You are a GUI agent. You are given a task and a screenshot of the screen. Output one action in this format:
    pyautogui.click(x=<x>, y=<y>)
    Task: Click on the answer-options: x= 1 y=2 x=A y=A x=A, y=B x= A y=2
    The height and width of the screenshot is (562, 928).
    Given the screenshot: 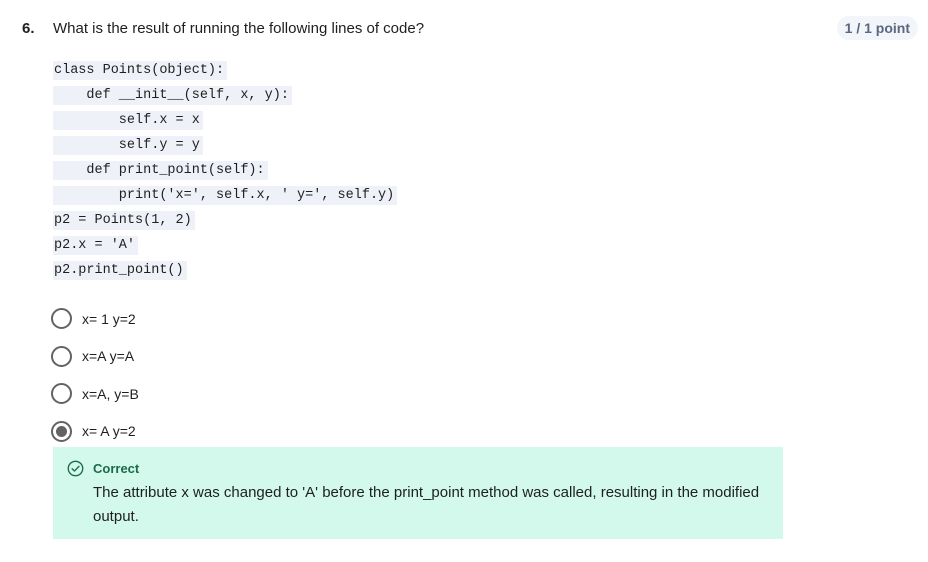 What is the action you would take?
    pyautogui.click(x=95, y=375)
    